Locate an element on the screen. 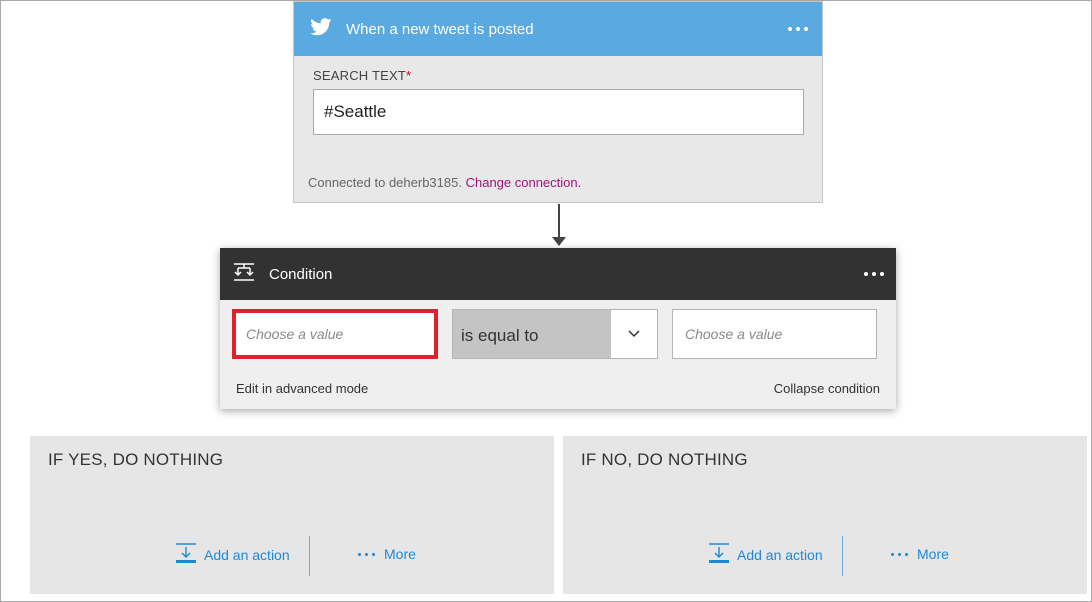 This screenshot has height=602, width=1092. add-action-button-yes: Add an action is located at coordinates (232, 554).